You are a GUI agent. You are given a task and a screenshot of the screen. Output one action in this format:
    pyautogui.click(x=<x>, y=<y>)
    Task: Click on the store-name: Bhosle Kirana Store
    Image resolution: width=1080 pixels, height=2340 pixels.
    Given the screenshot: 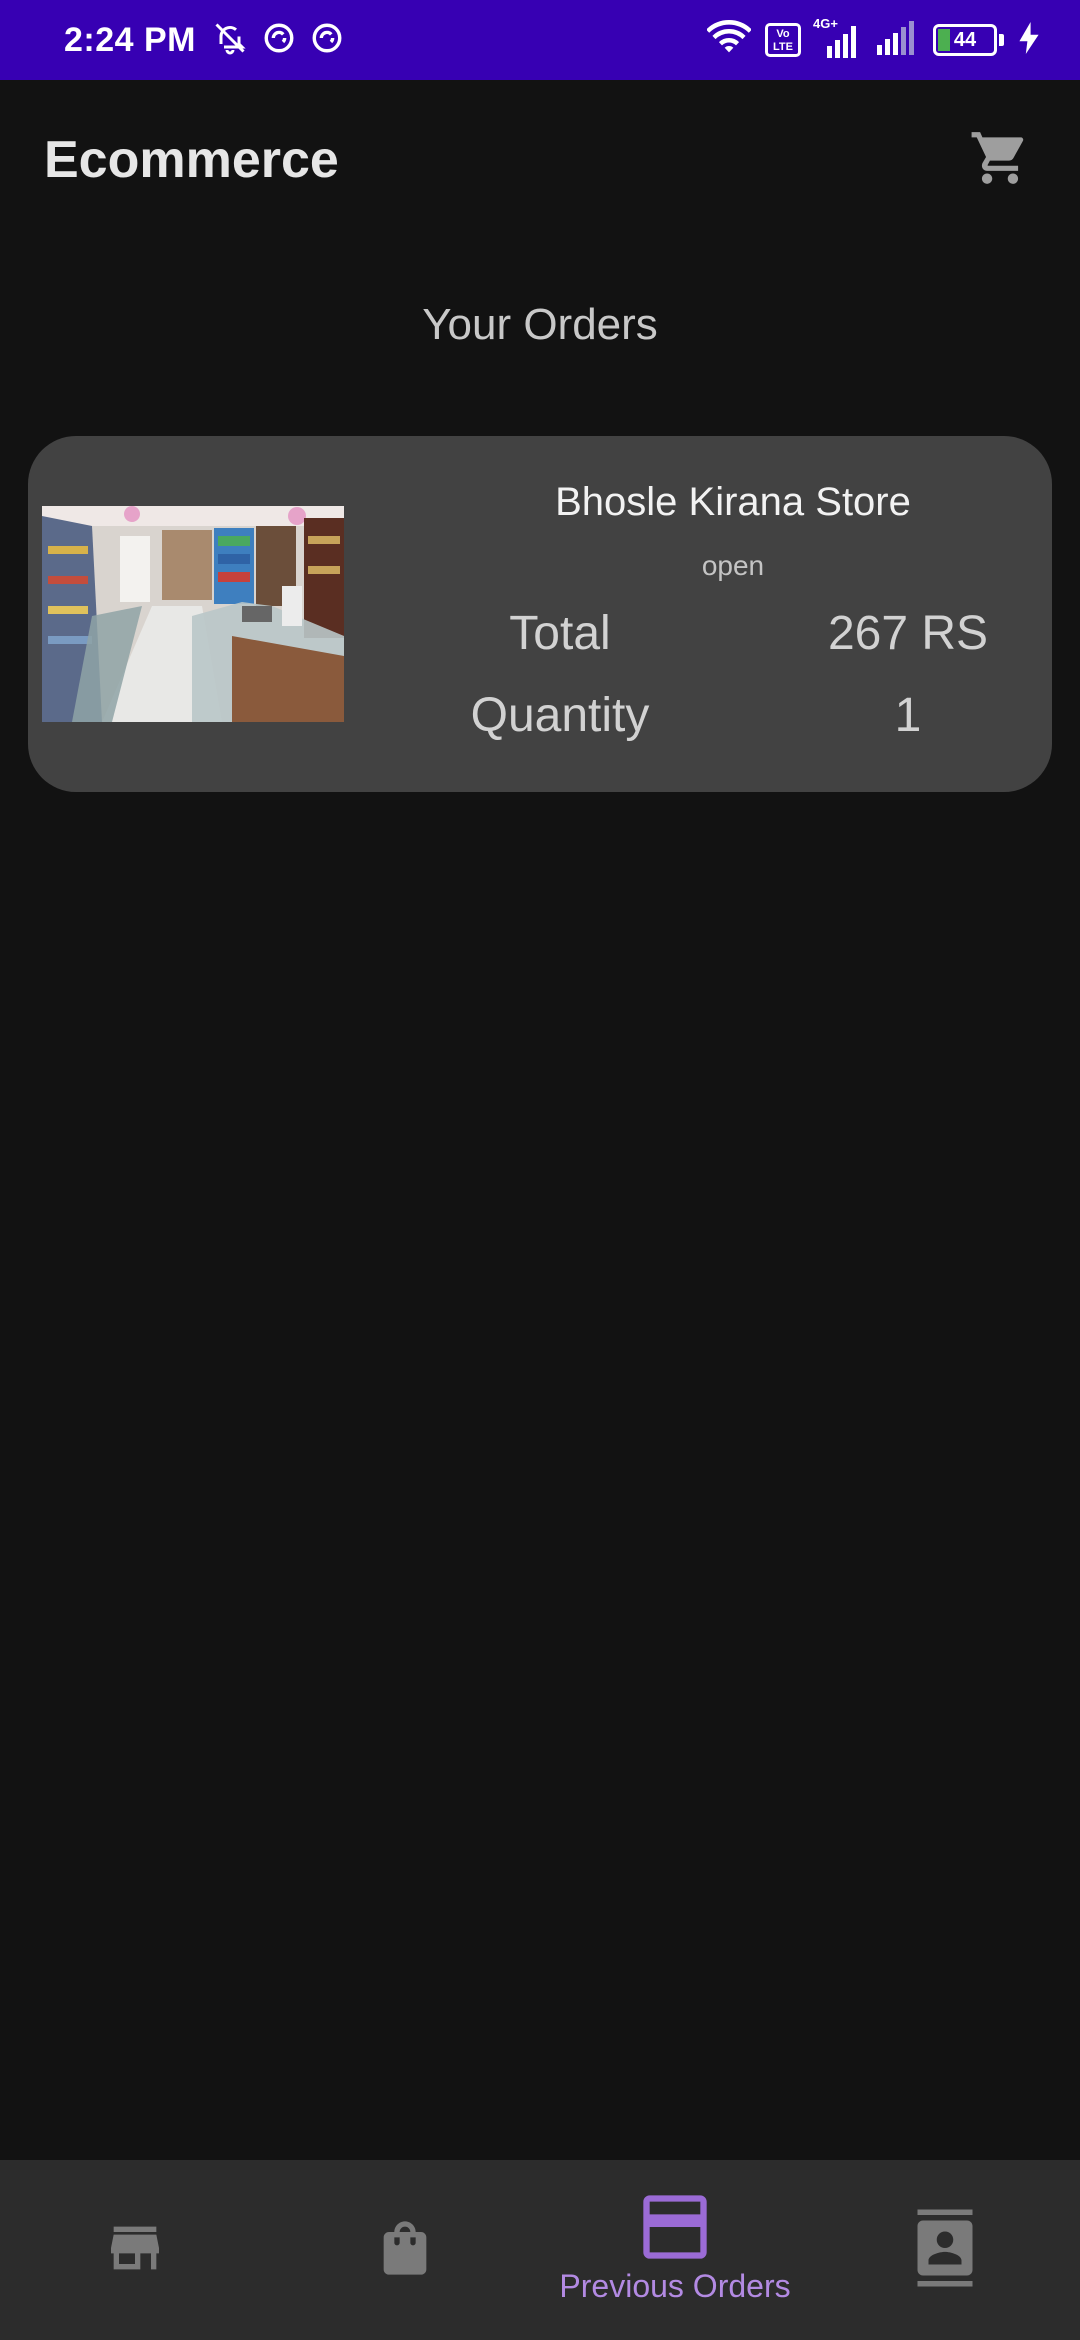 What is the action you would take?
    pyautogui.click(x=733, y=502)
    